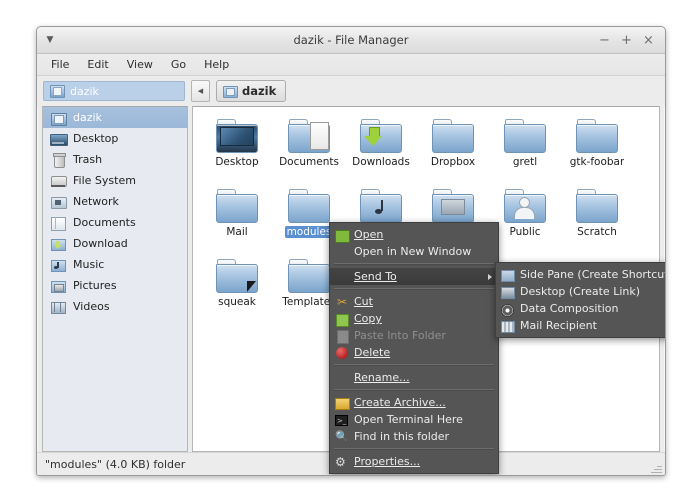 Image resolution: width=700 pixels, height=500 pixels. What do you see at coordinates (237, 162) in the screenshot?
I see `file-item-label: Desktop` at bounding box center [237, 162].